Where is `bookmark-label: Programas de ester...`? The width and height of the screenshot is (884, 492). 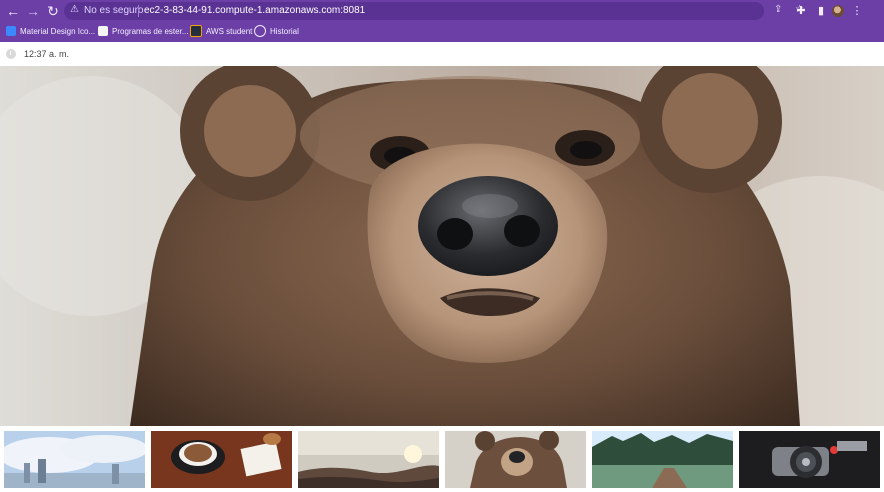 bookmark-label: Programas de ester... is located at coordinates (150, 31).